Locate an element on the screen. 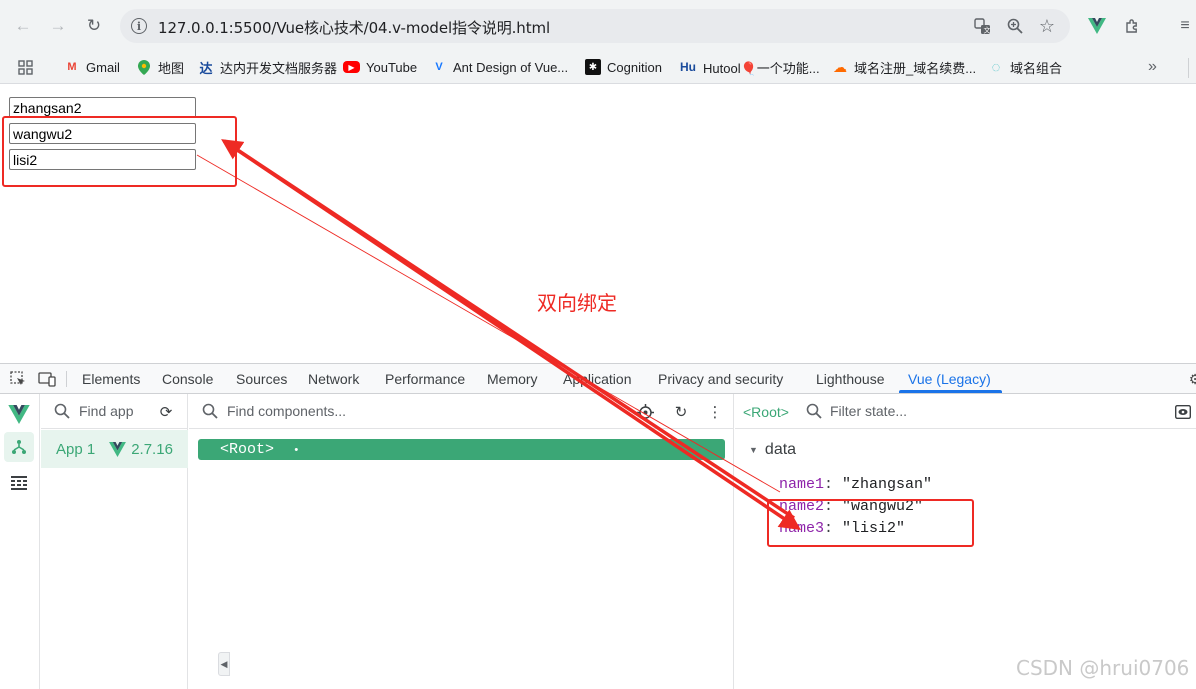 The height and width of the screenshot is (689, 1196). find-apps-input: Find apps is located at coordinates (106, 411).